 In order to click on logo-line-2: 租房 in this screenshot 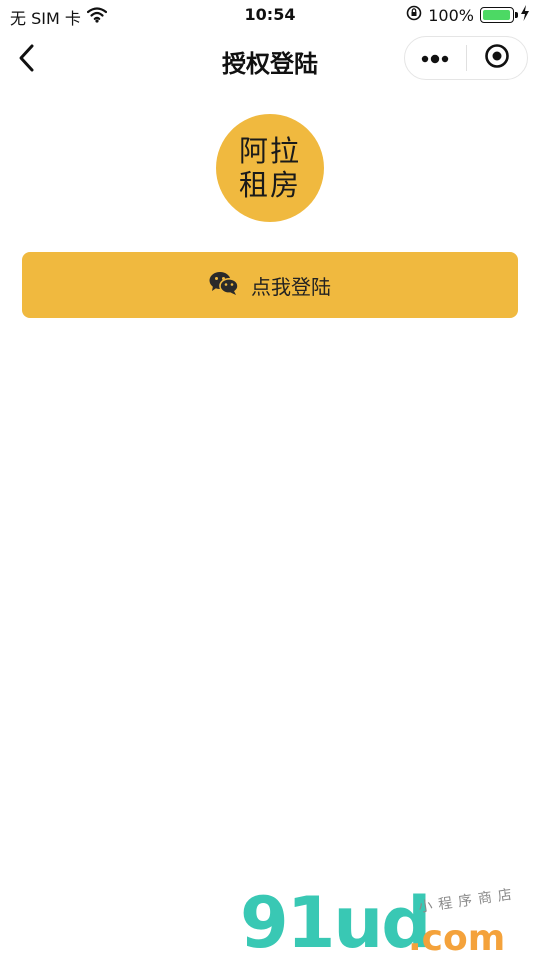, I will do `click(269, 185)`.